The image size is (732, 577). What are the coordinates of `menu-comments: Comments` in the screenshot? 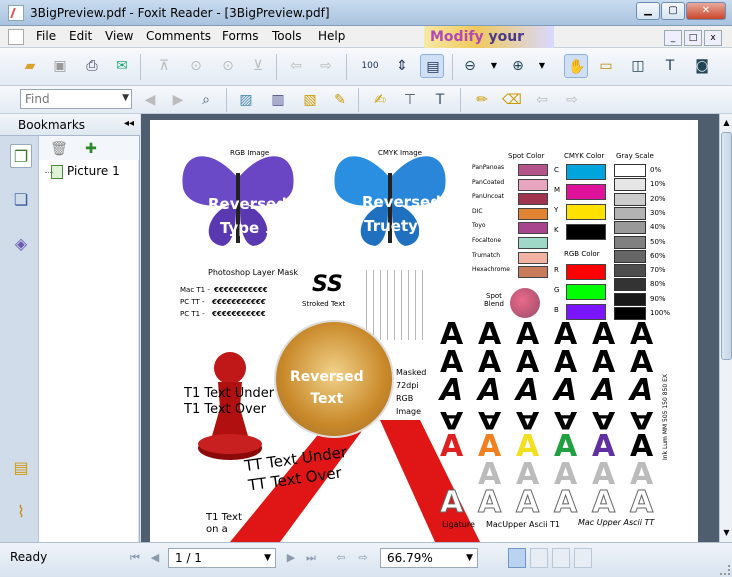 It's located at (178, 36).